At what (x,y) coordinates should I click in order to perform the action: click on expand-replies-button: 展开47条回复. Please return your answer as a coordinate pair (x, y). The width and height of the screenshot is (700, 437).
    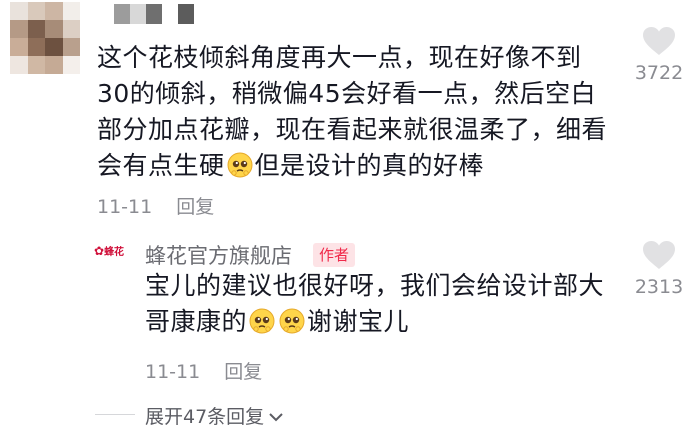
    Looking at the image, I should click on (214, 415).